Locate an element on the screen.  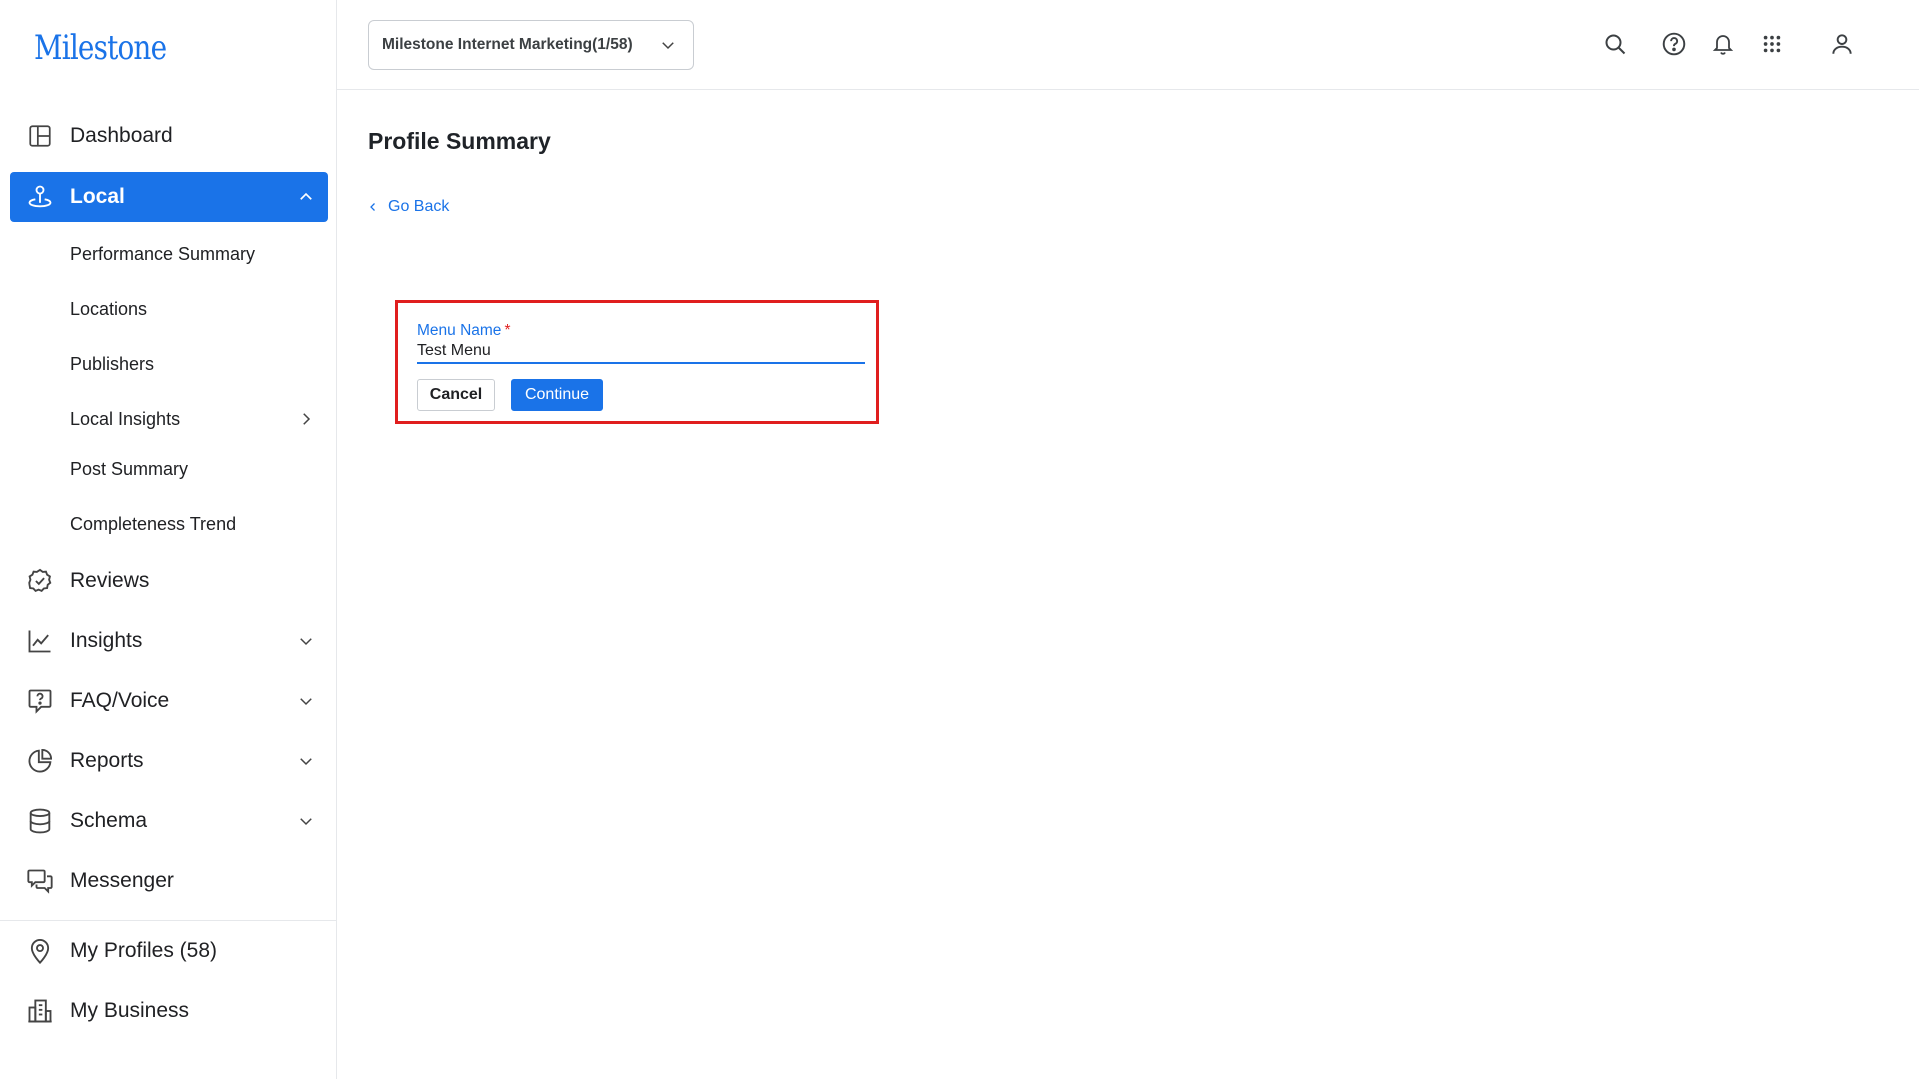
pie-chart-icon is located at coordinates (40, 761).